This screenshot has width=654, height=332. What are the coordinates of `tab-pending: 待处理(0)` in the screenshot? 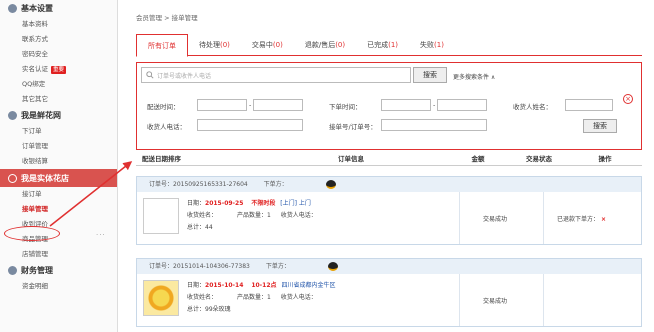 It's located at (214, 45).